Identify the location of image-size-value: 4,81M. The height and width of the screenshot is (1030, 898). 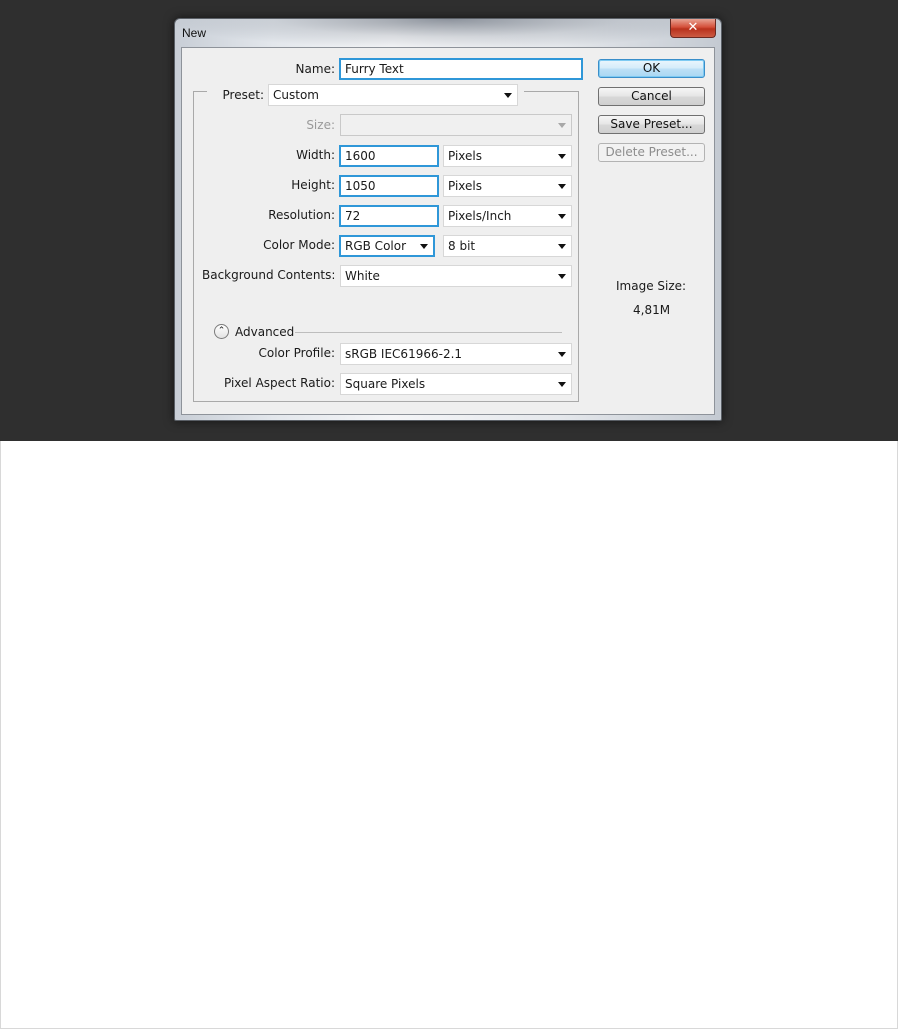
(652, 310).